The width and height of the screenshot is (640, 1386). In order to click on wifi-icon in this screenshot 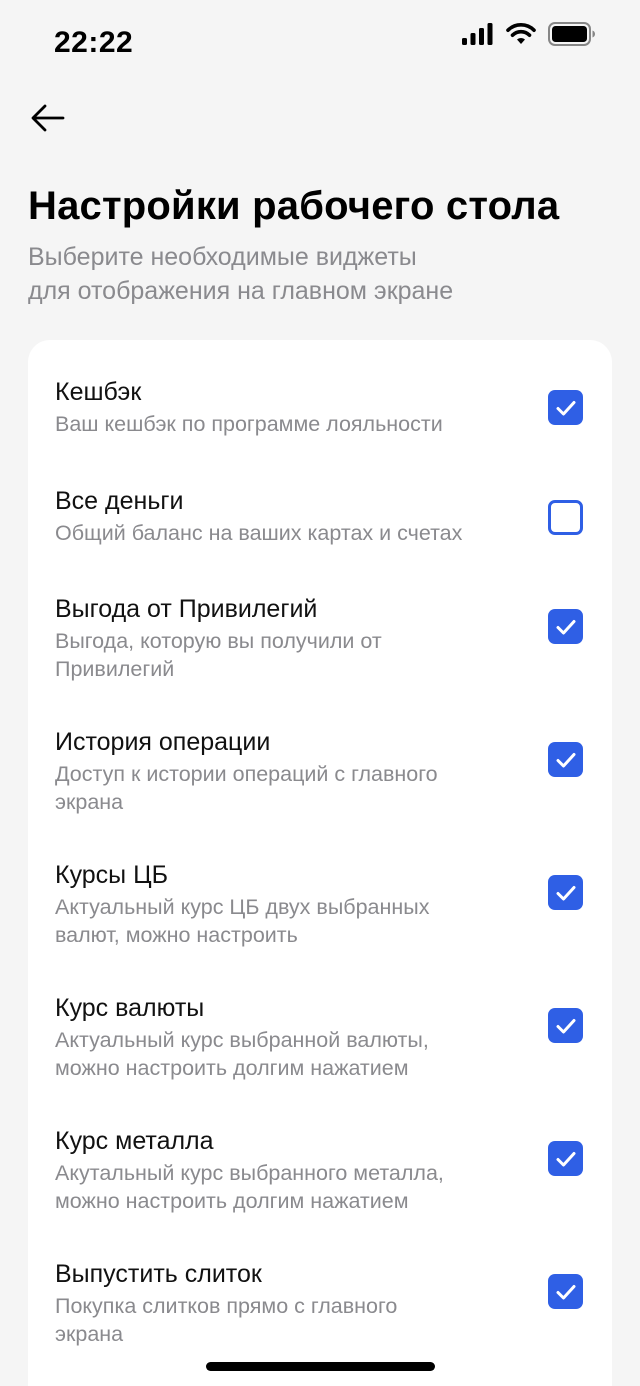, I will do `click(521, 36)`.